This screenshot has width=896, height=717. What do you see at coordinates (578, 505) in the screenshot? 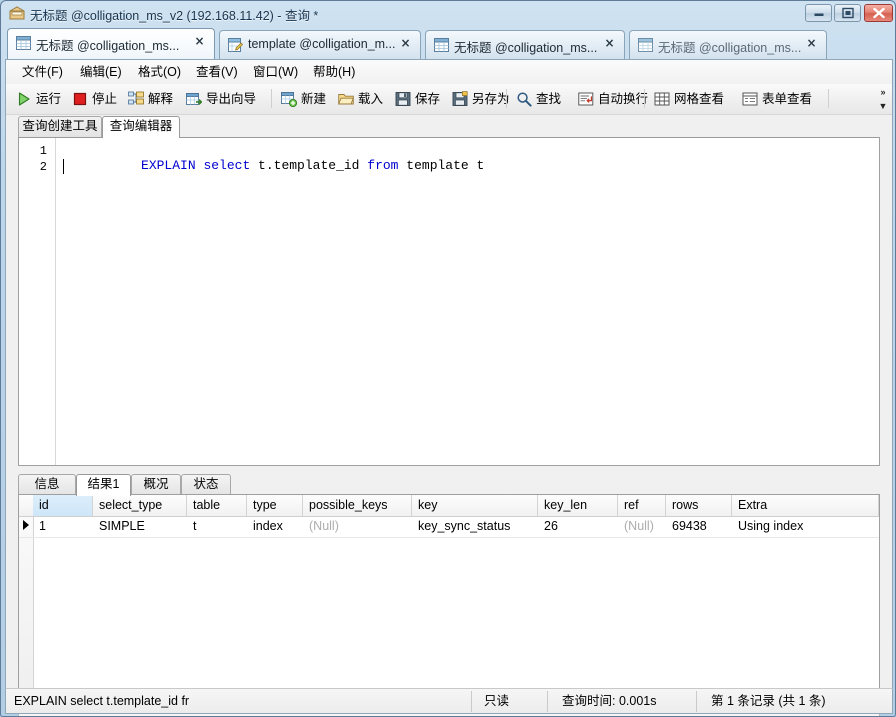
I see `column-header-key-len: key_len` at bounding box center [578, 505].